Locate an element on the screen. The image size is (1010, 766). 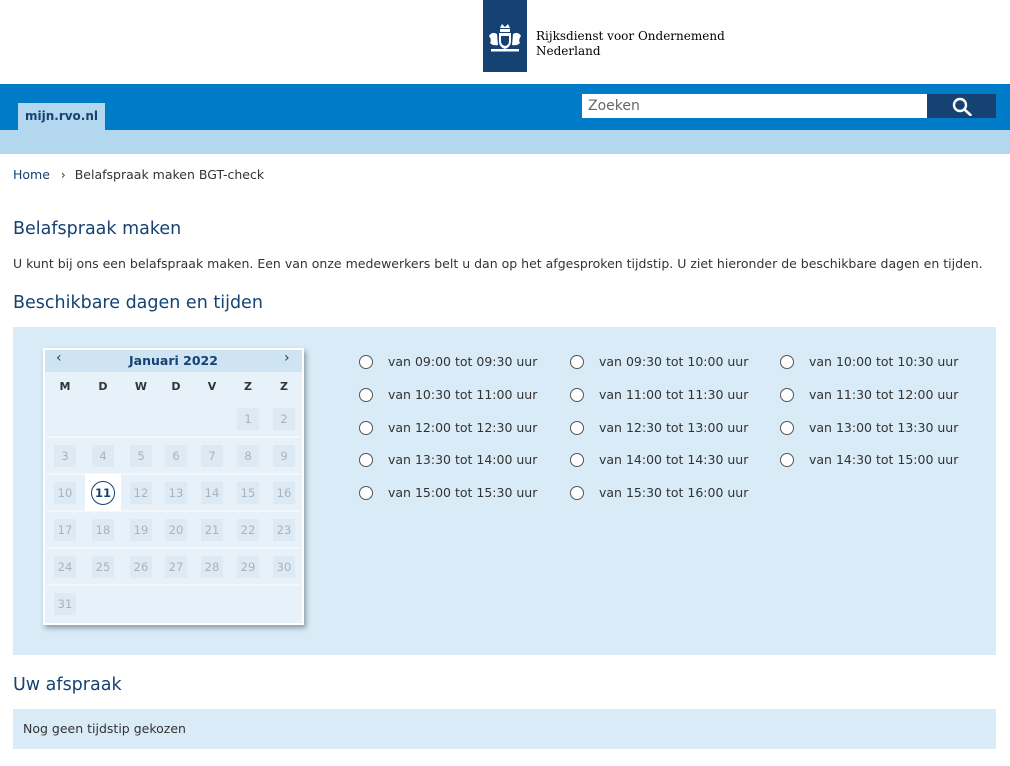
calendar-day-number: 26 is located at coordinates (141, 566).